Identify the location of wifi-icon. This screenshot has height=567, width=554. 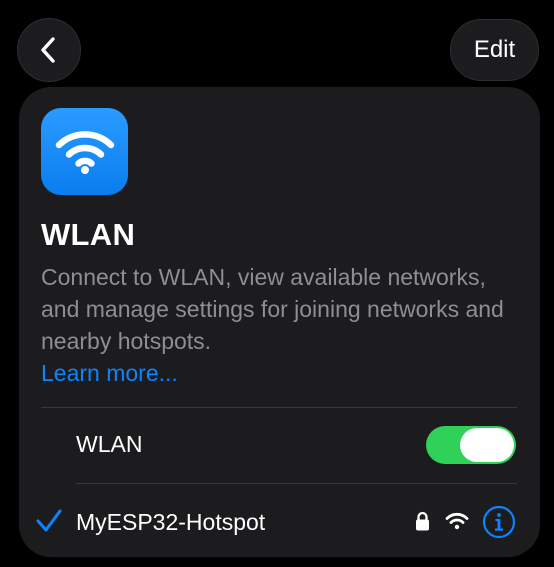
(84, 152).